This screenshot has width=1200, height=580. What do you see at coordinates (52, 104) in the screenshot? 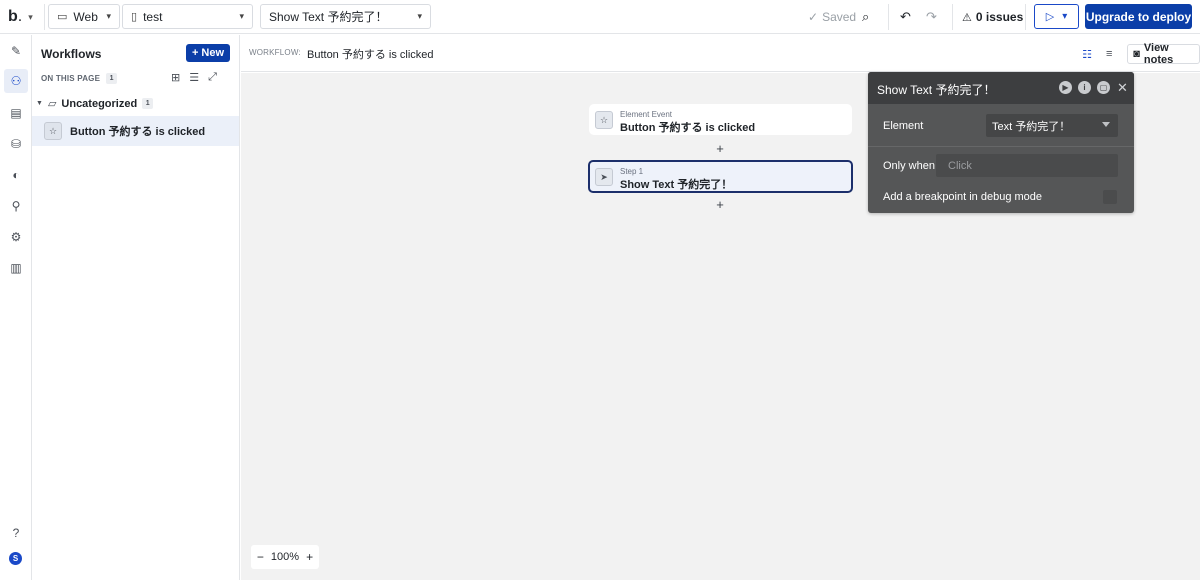
I see `folder-open-icon: ▱` at bounding box center [52, 104].